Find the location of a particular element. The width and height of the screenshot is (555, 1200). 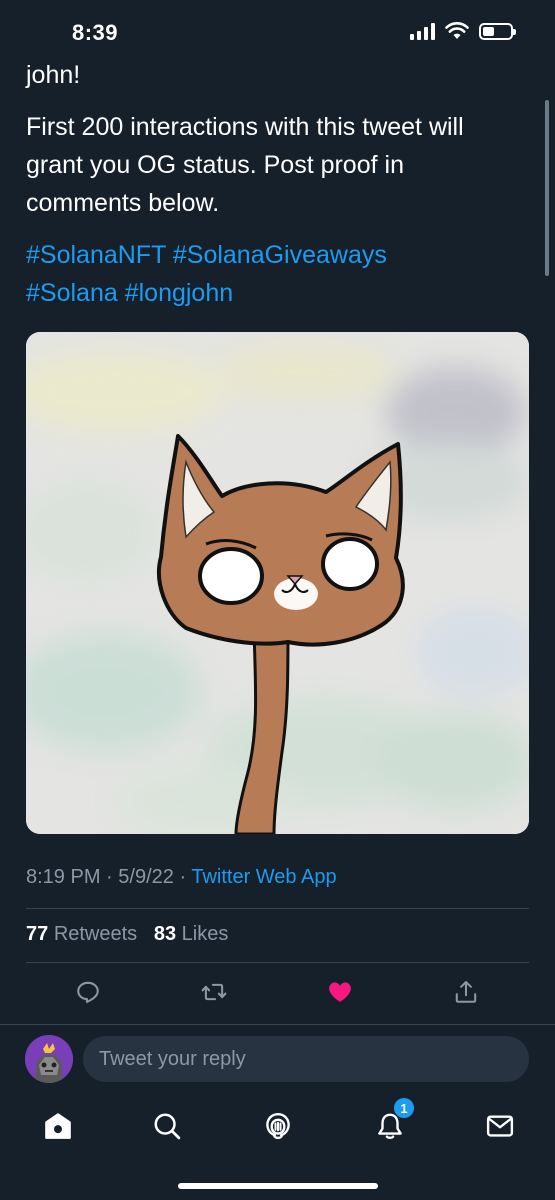

tweet-time: 8:19 PM is located at coordinates (63, 877).